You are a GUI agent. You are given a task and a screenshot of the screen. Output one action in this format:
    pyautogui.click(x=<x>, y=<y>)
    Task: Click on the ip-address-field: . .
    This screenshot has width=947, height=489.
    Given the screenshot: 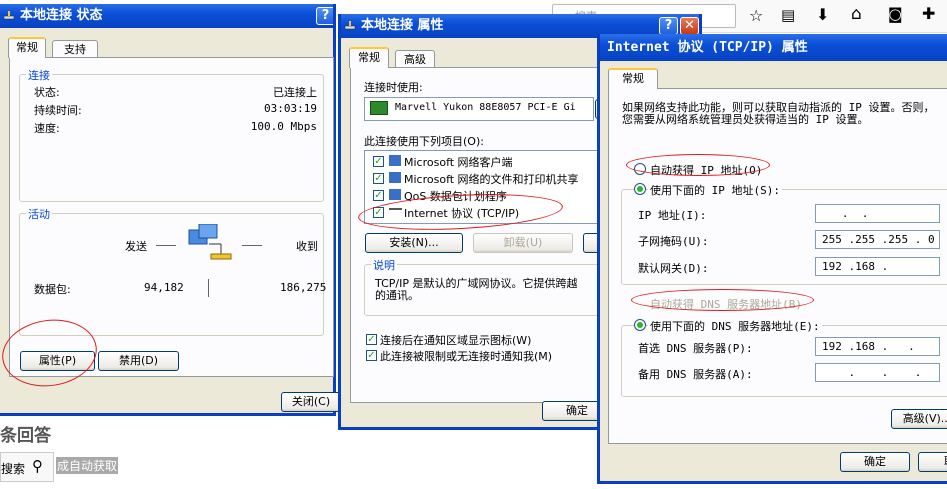 What is the action you would take?
    pyautogui.click(x=877, y=213)
    